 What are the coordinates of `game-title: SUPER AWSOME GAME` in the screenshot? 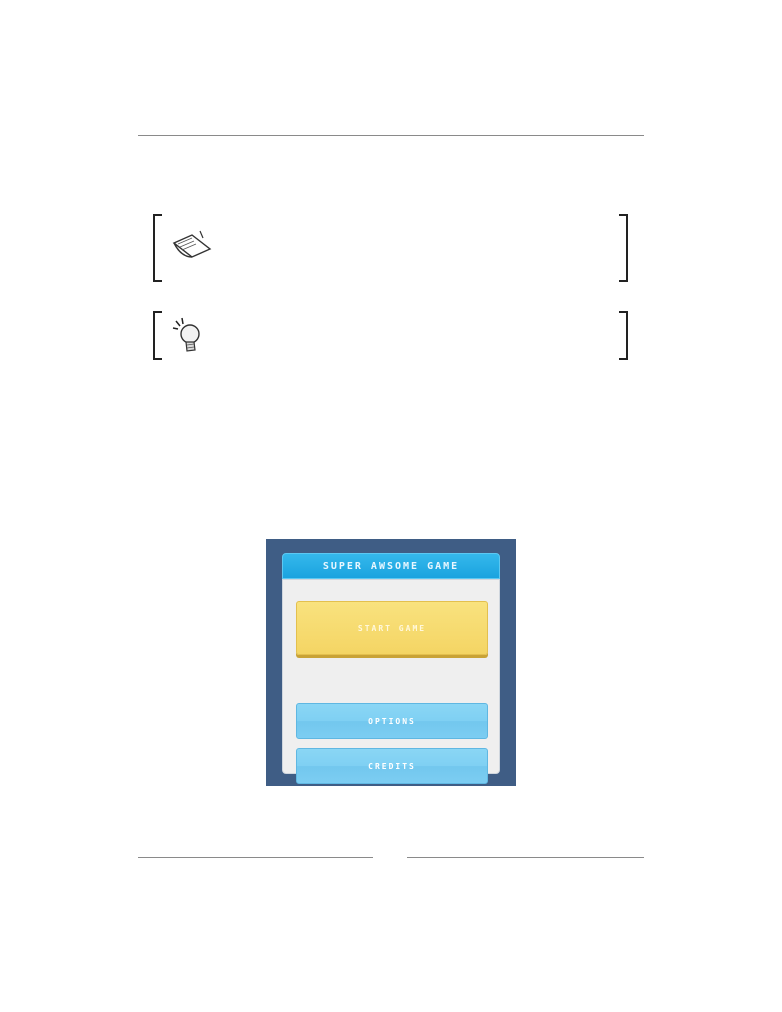 It's located at (391, 566).